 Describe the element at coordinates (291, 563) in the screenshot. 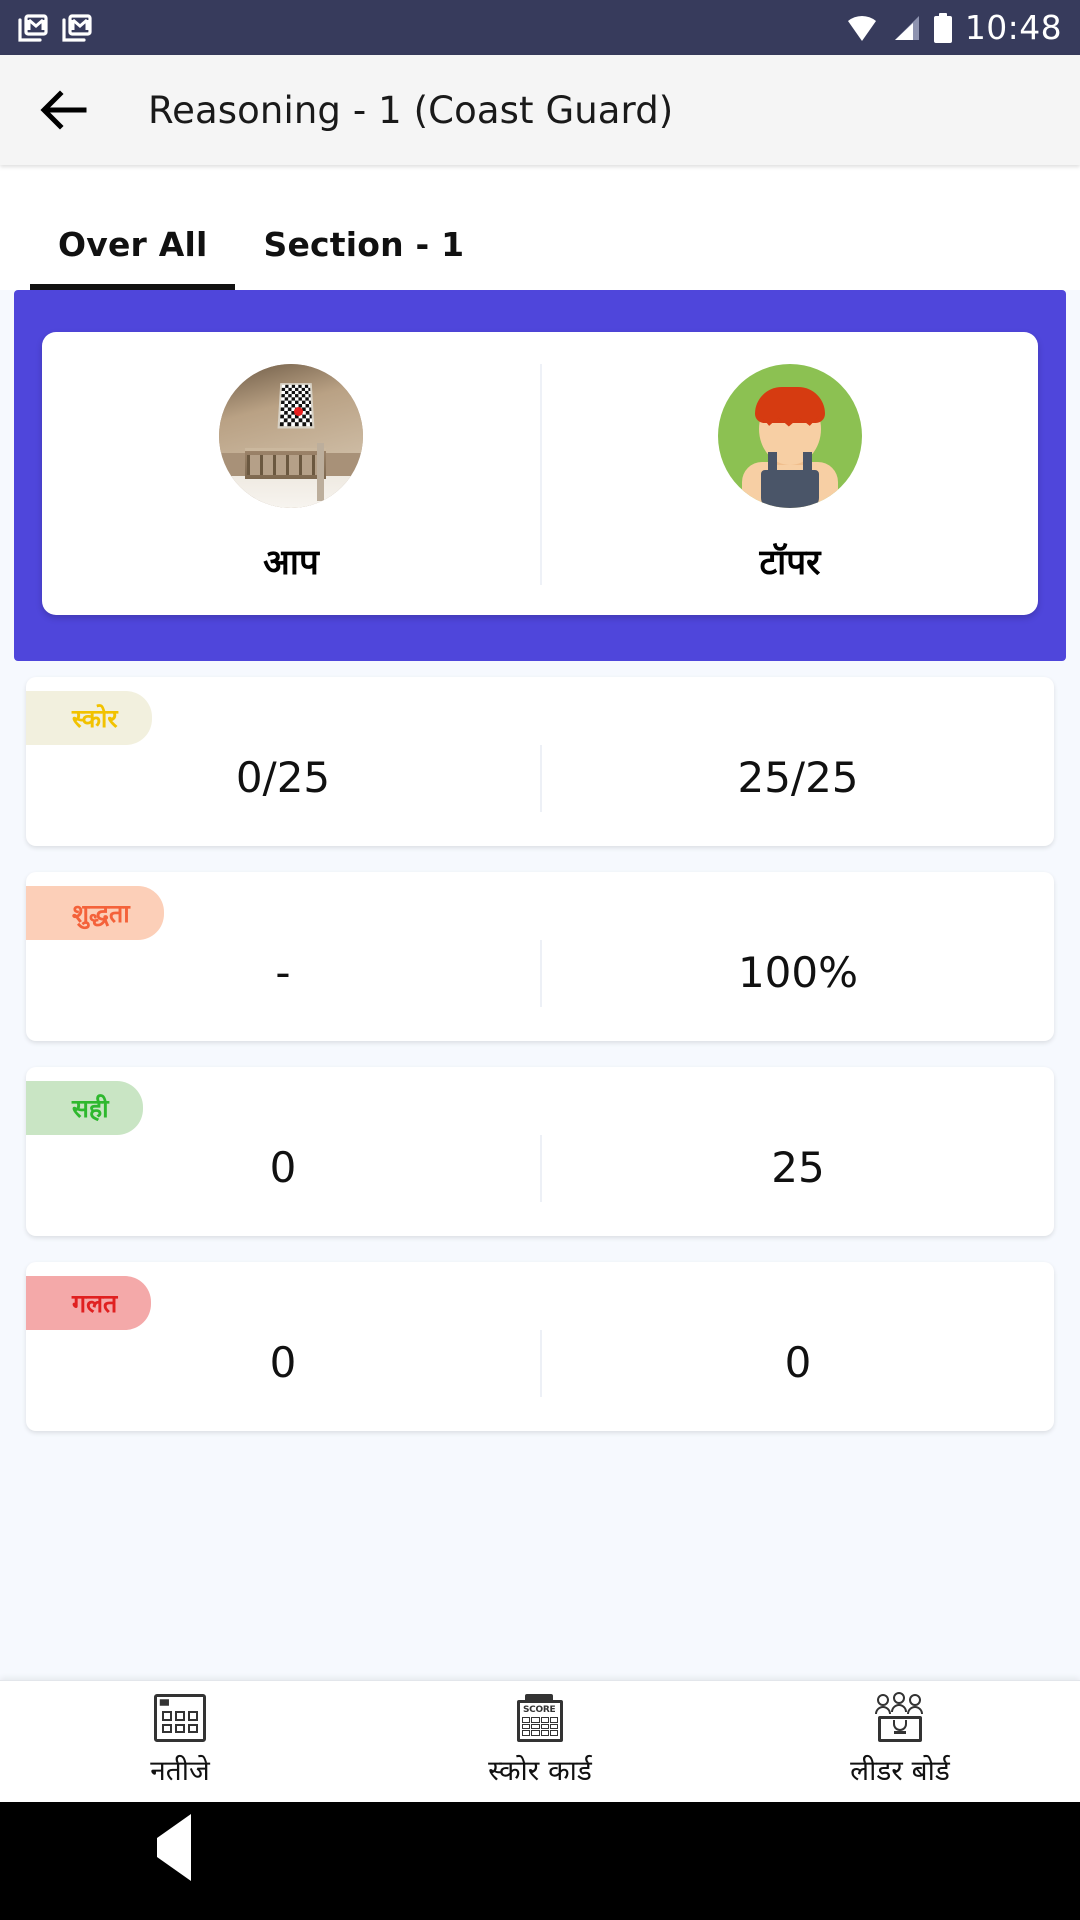

I see `hero-label-you: आप` at that location.